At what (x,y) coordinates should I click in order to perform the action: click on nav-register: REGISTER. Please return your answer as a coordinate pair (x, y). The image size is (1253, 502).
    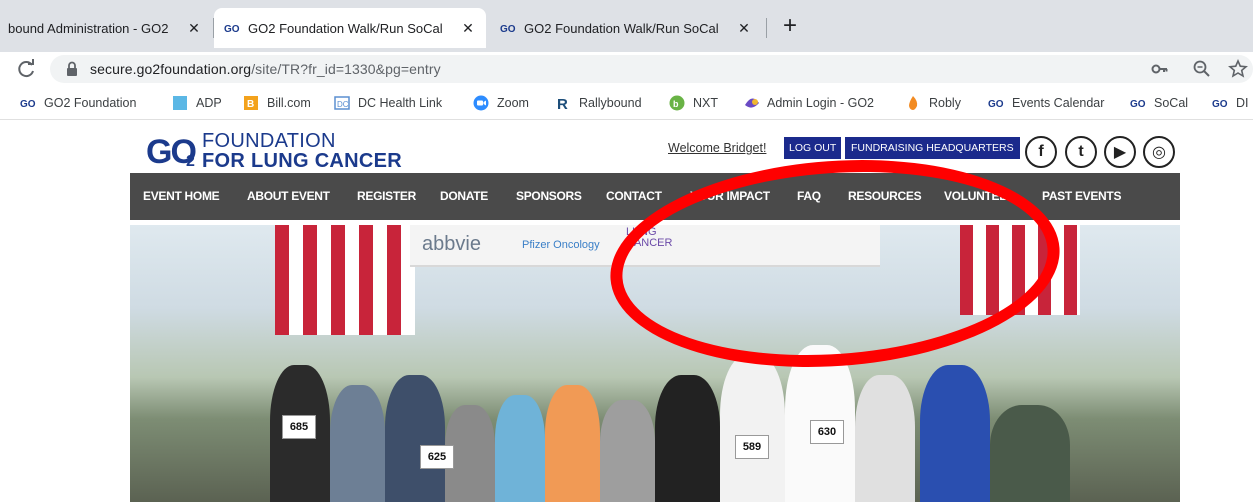
    Looking at the image, I should click on (386, 196).